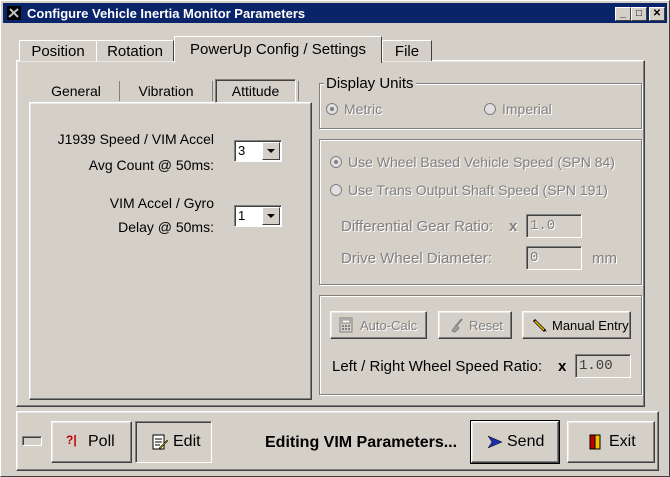 The height and width of the screenshot is (477, 670). Describe the element at coordinates (258, 151) in the screenshot. I see `avg-count-select: 3` at that location.